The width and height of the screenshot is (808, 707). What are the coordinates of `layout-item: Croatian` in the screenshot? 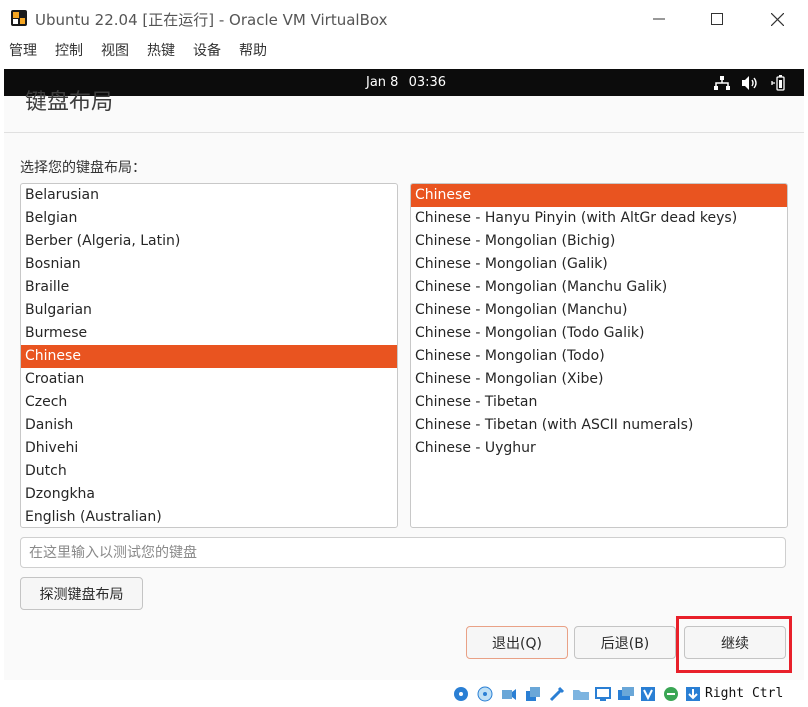 It's located at (209, 379).